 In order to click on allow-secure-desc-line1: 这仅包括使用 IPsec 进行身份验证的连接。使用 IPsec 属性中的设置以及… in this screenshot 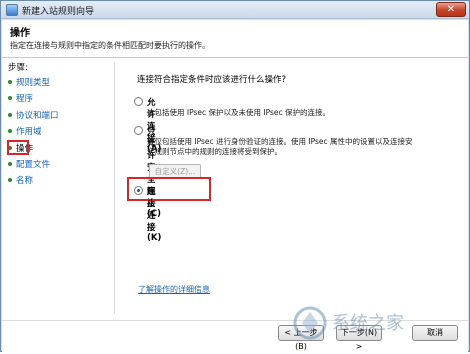, I will do `click(280, 141)`.